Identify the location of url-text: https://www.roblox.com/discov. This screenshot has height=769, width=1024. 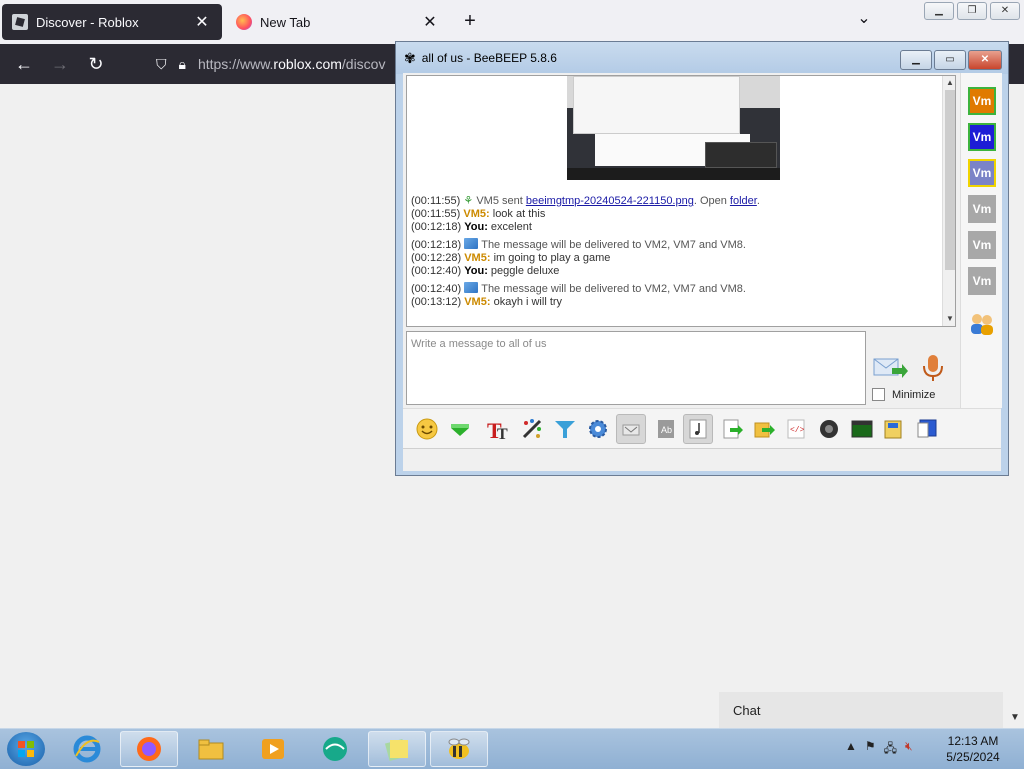
(291, 64).